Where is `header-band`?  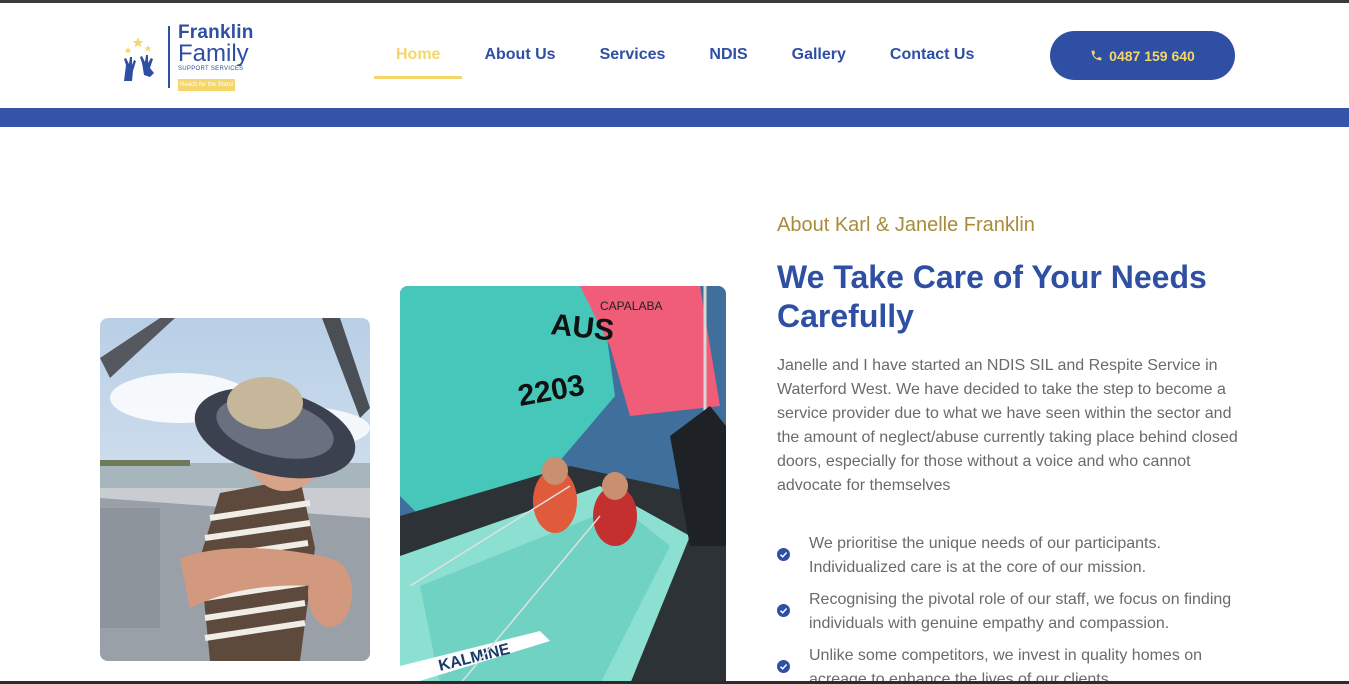 header-band is located at coordinates (674, 117).